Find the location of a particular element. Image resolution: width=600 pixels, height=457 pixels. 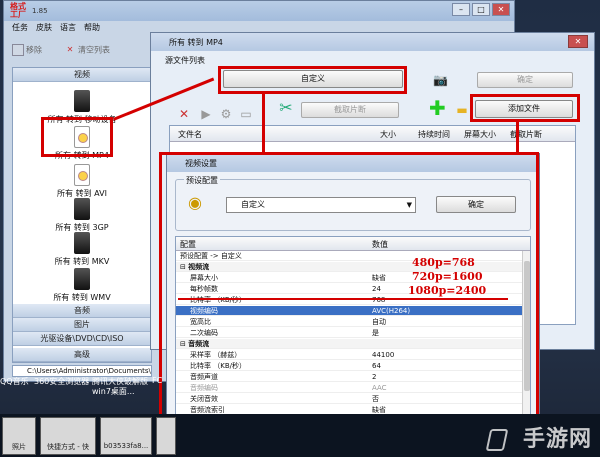

taskbar-thumb-other is located at coordinates (166, 436).